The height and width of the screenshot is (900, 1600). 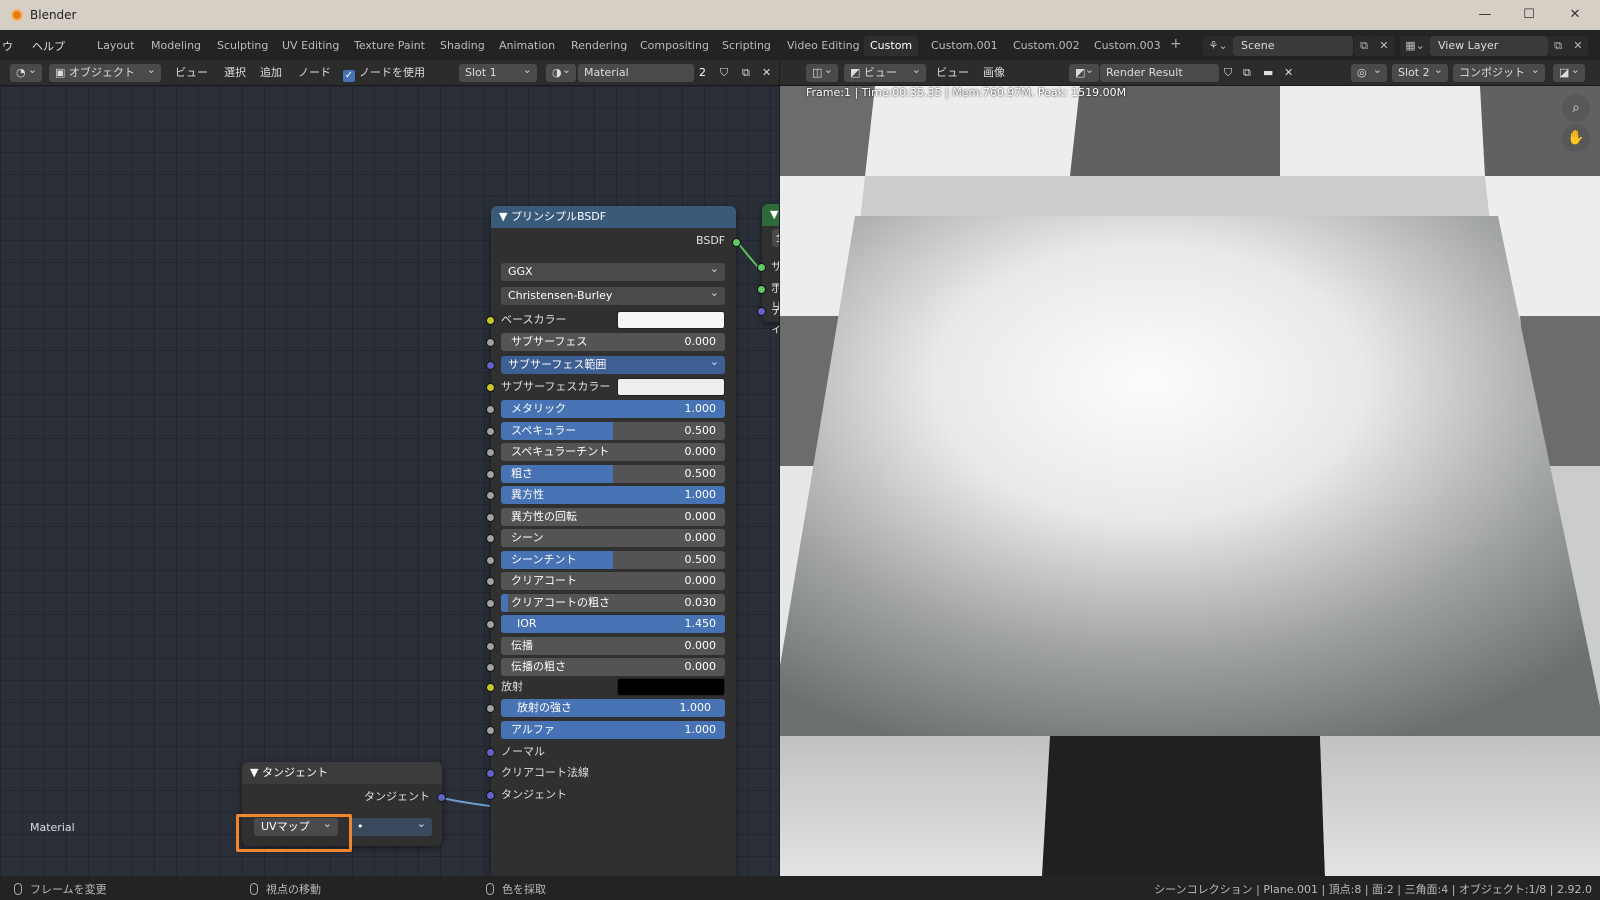 I want to click on subsurface-socket, so click(x=490, y=342).